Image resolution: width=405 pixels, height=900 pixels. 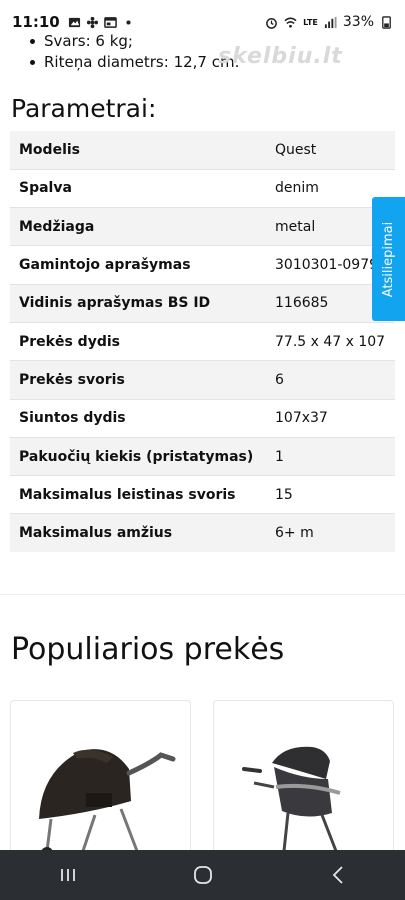 I want to click on alarm-icon, so click(x=272, y=23).